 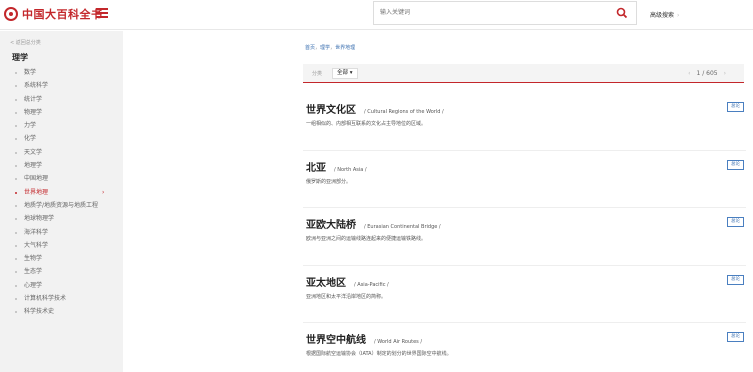 What do you see at coordinates (698, 73) in the screenshot?
I see `page-current: 1` at bounding box center [698, 73].